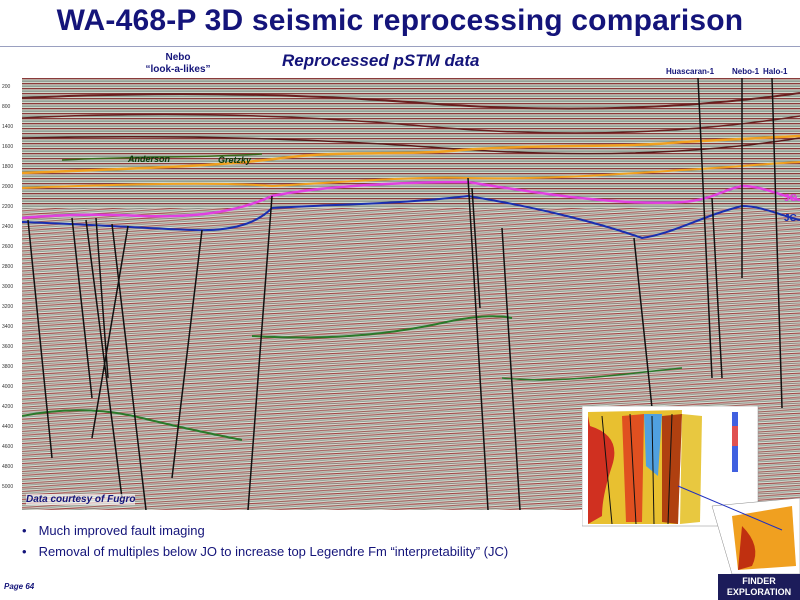  What do you see at coordinates (235, 160) in the screenshot?
I see `gretzky-label: Gretzky` at bounding box center [235, 160].